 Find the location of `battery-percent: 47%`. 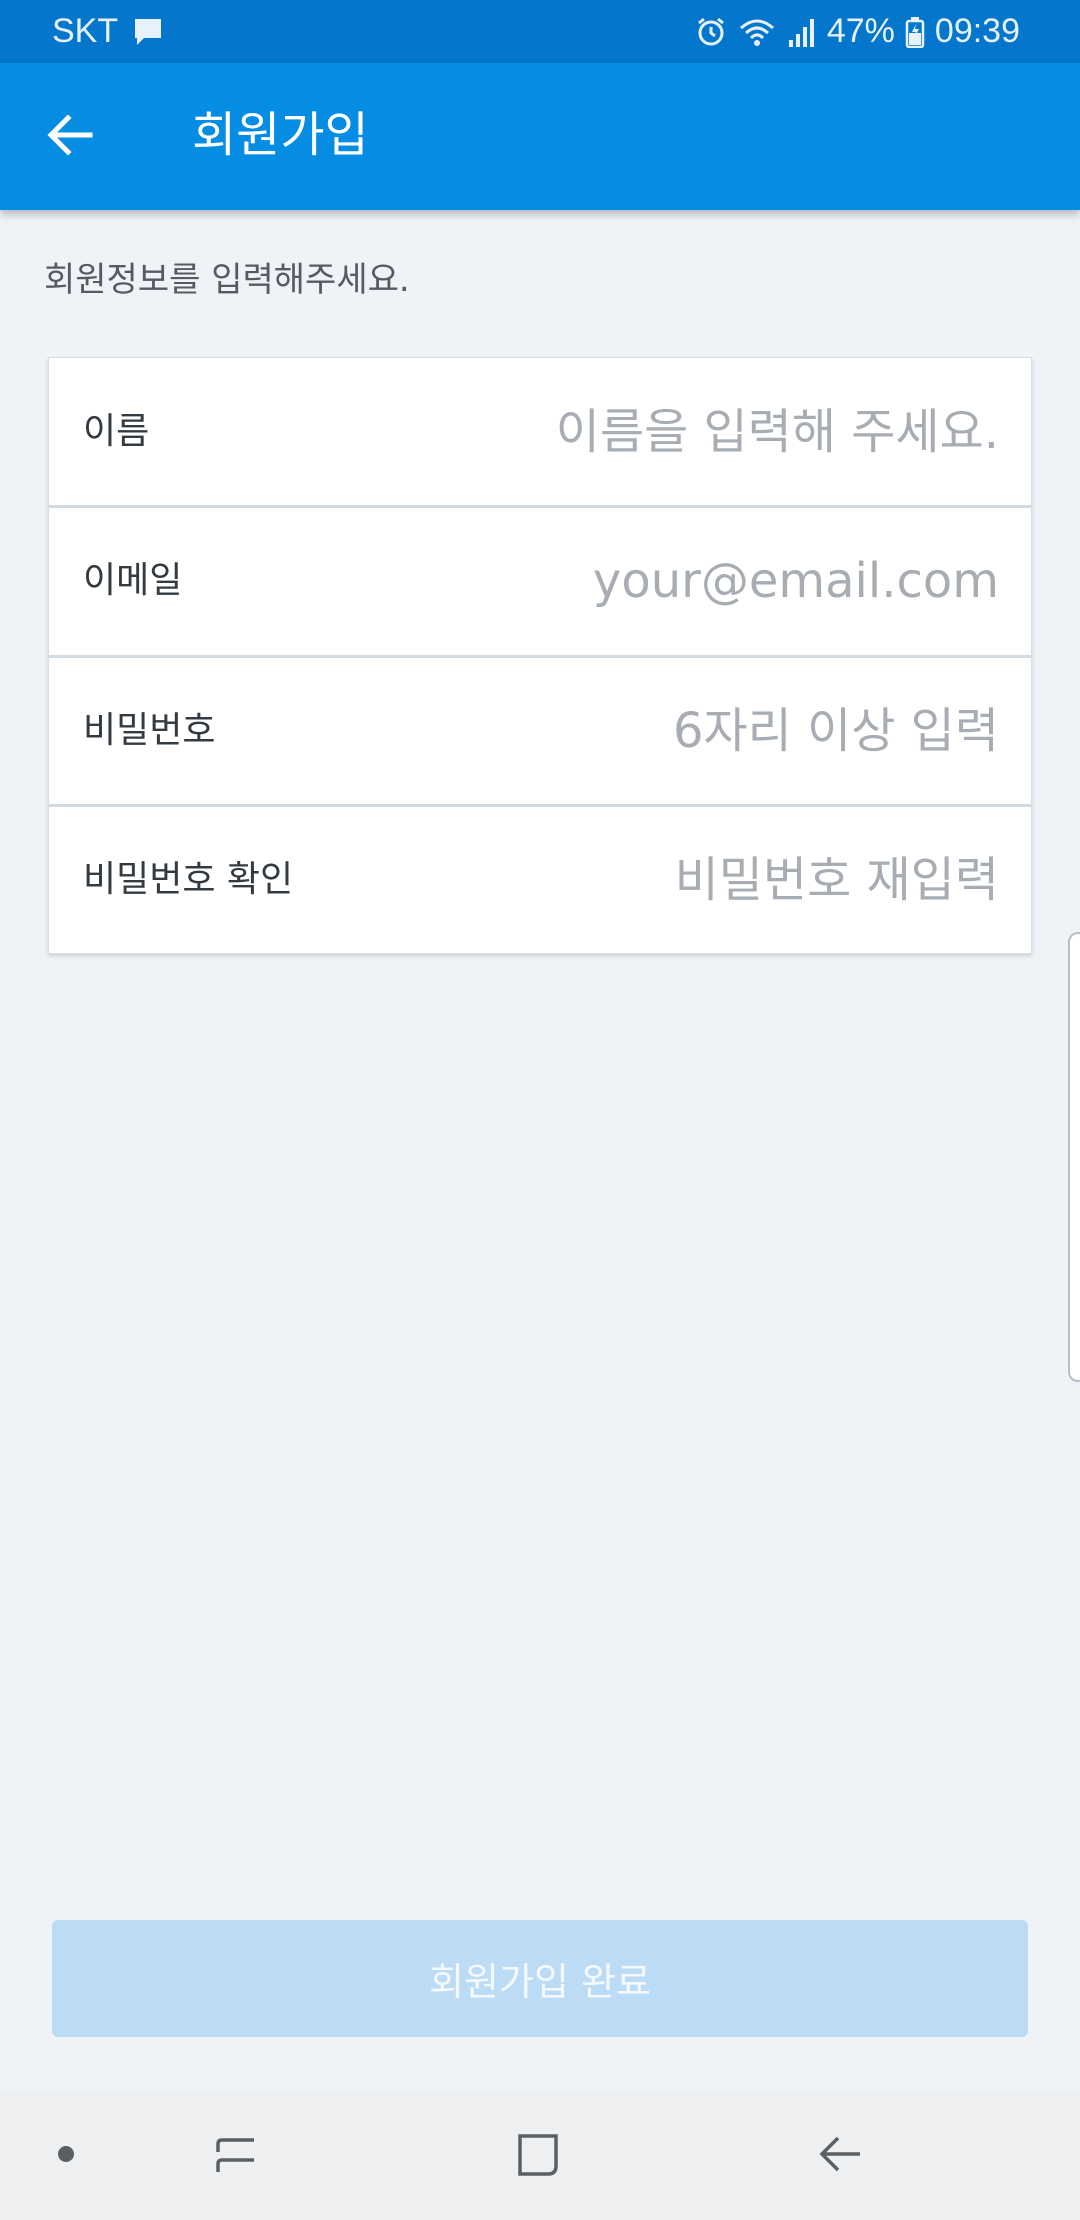

battery-percent: 47% is located at coordinates (860, 31).